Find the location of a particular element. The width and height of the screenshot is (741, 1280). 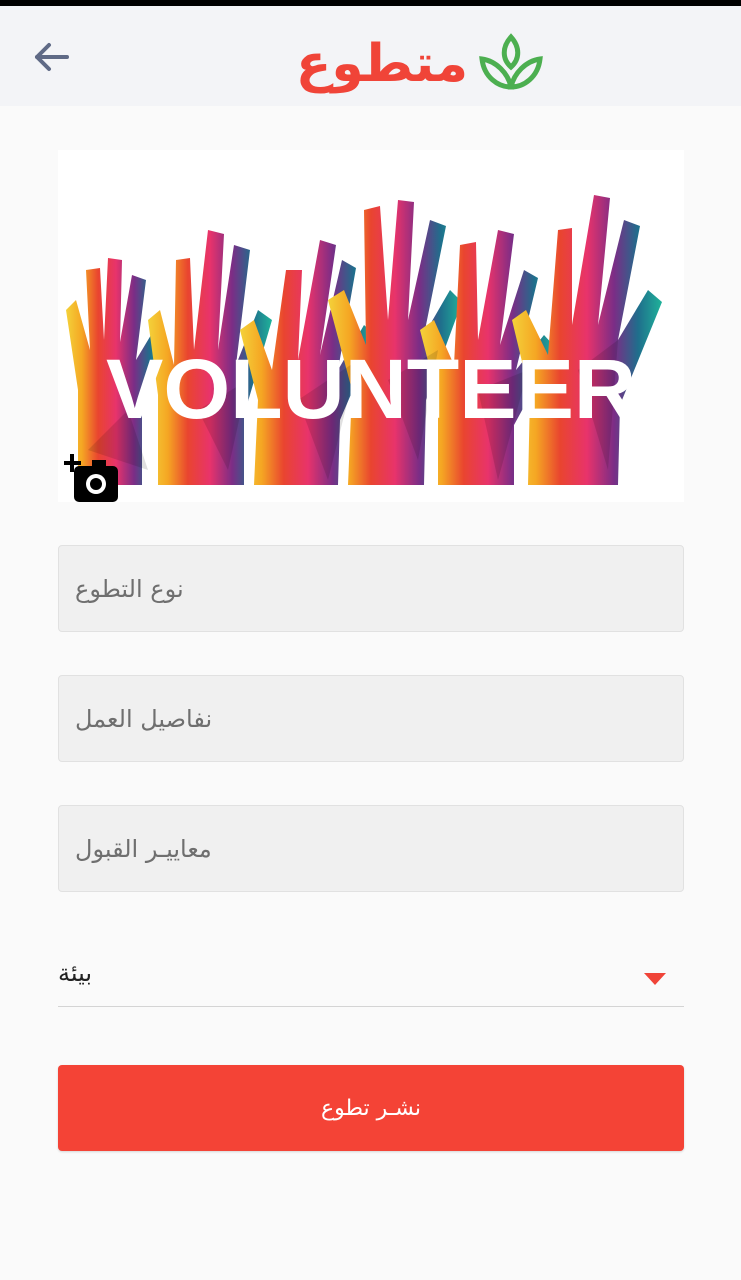

app-name: متطوع is located at coordinates (382, 64).